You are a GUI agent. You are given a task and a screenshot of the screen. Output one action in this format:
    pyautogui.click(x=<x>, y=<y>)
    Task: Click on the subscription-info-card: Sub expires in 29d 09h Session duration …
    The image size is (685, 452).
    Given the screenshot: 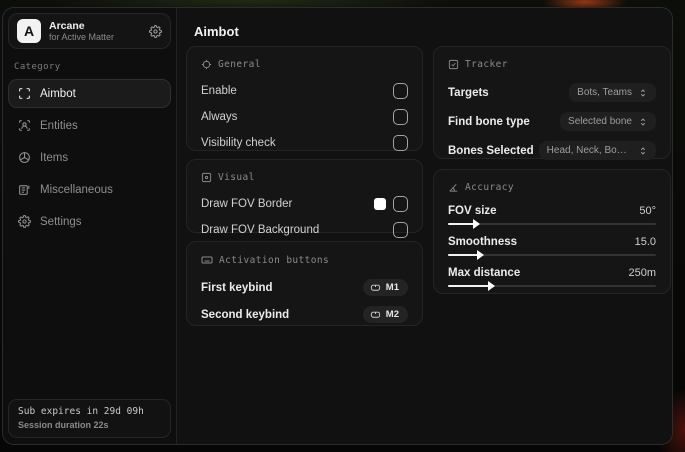 What is the action you would take?
    pyautogui.click(x=89, y=418)
    